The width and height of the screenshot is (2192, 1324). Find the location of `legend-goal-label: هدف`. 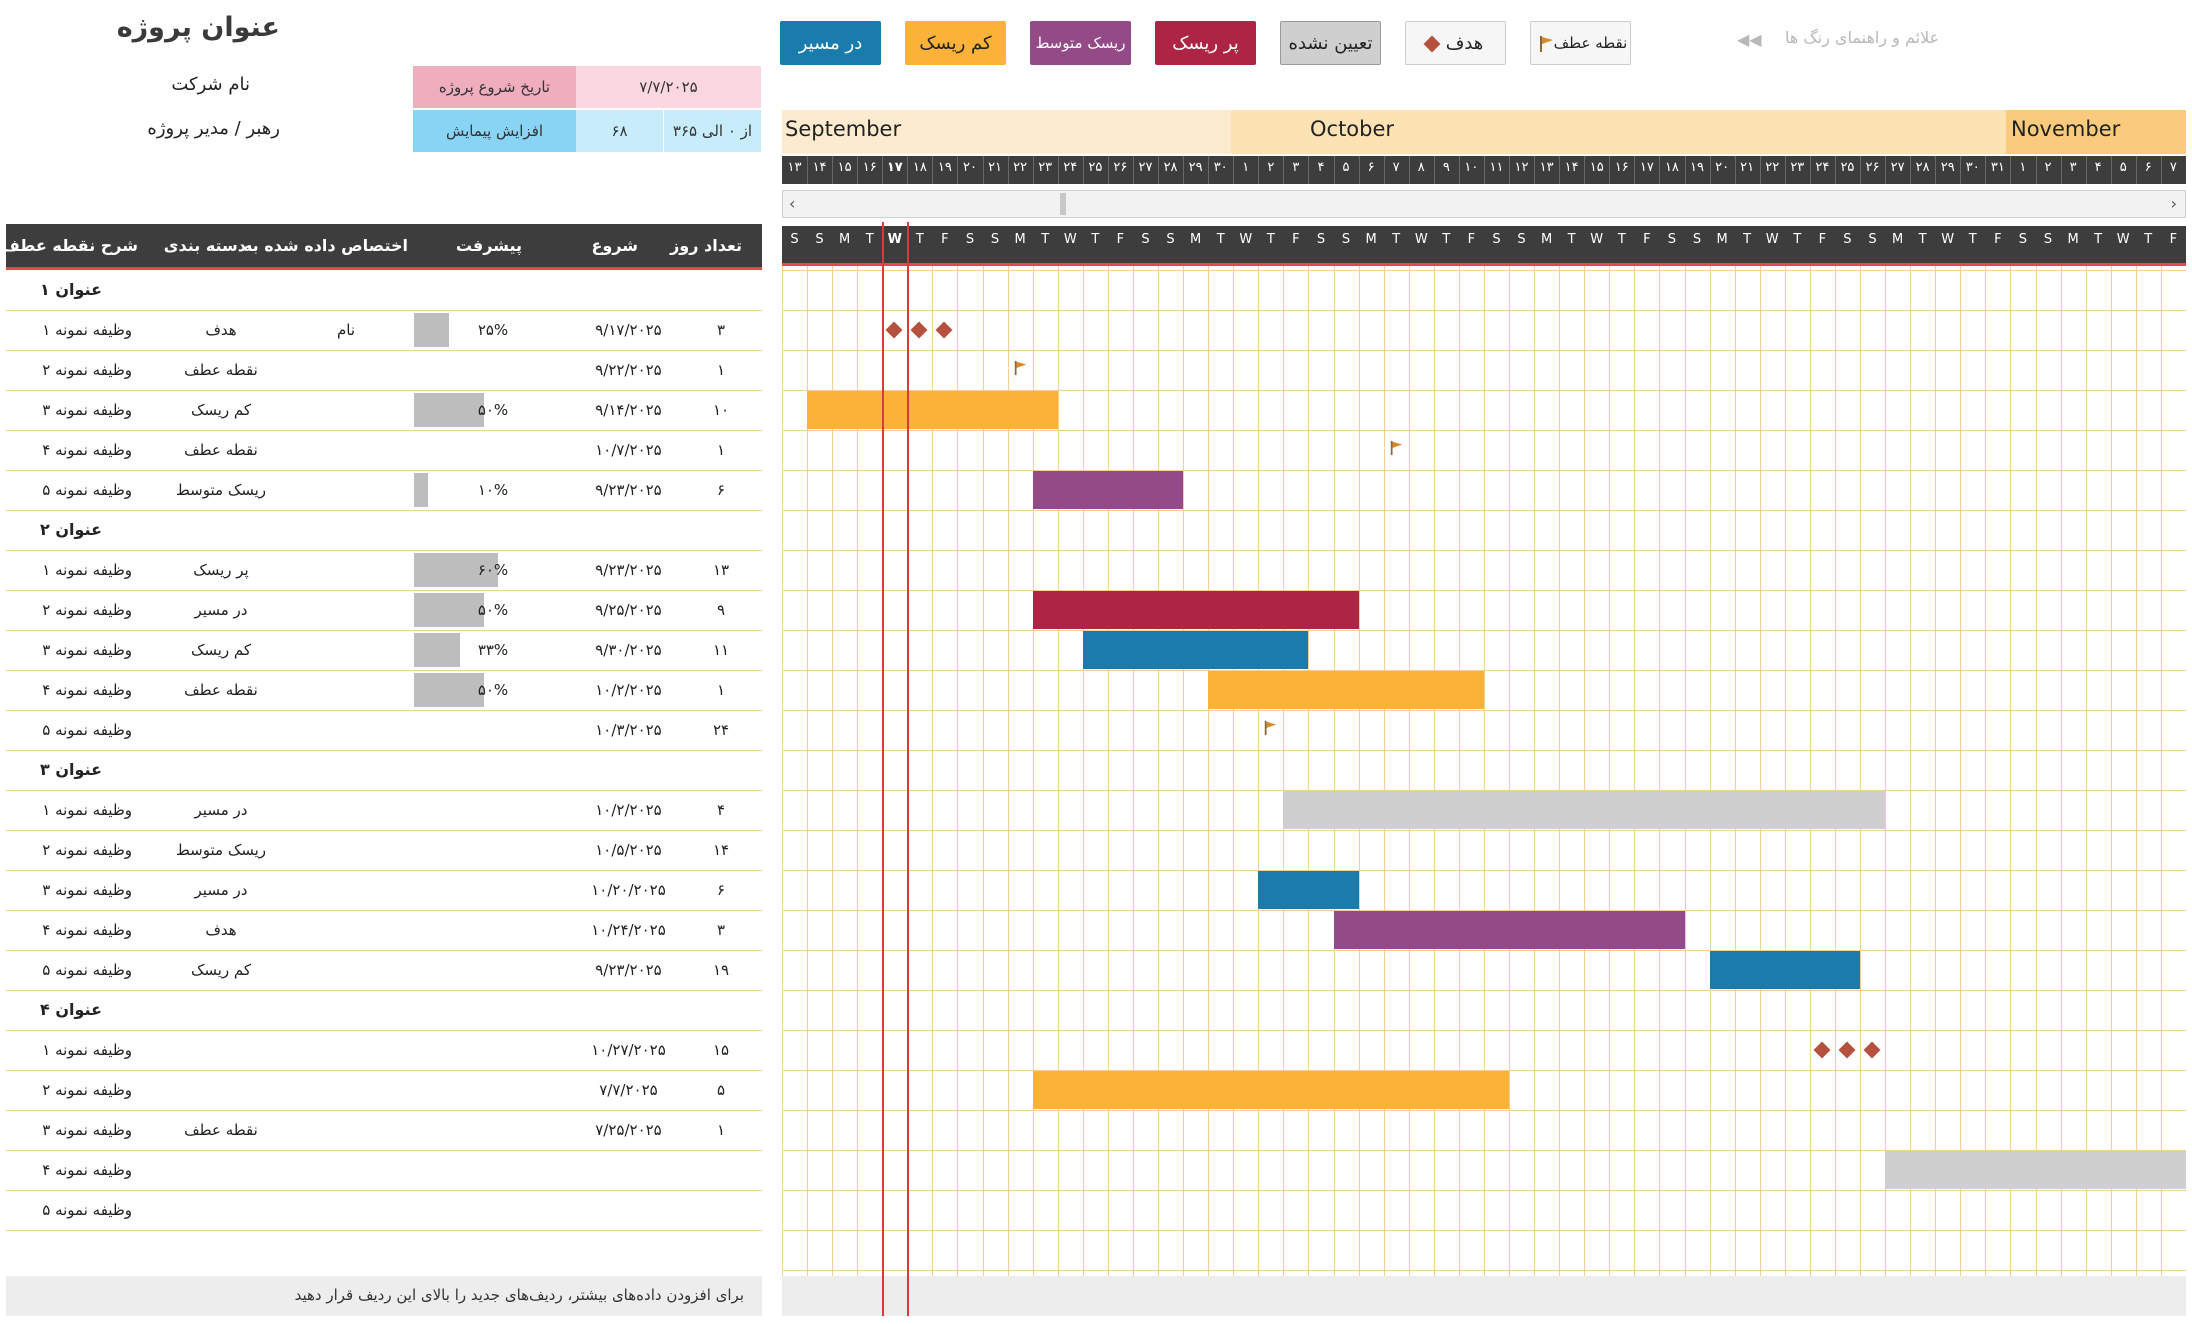

legend-goal-label: هدف is located at coordinates (1464, 43).